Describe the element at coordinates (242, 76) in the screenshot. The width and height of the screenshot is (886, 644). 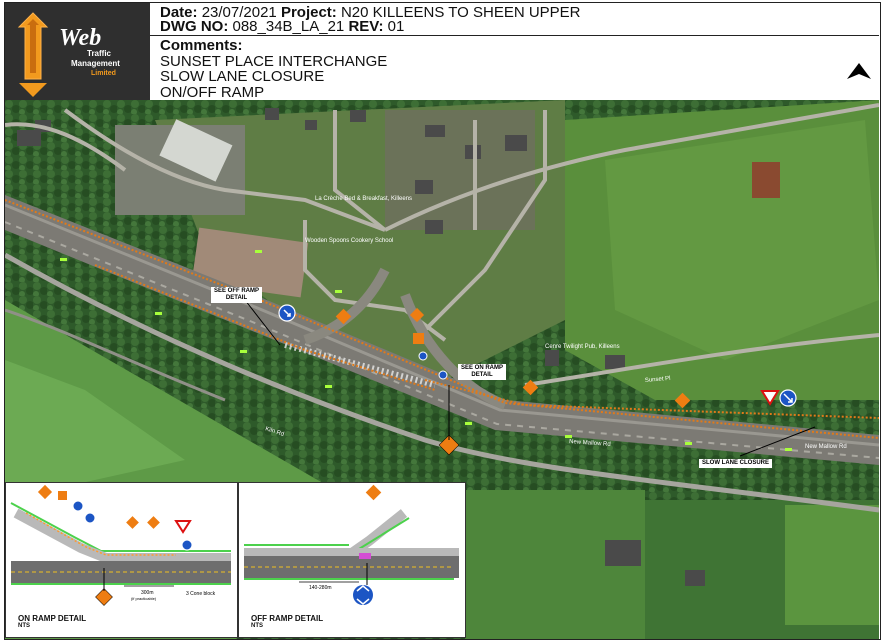
I see `comment-line-2: SLOW LANE CLOSURE` at that location.